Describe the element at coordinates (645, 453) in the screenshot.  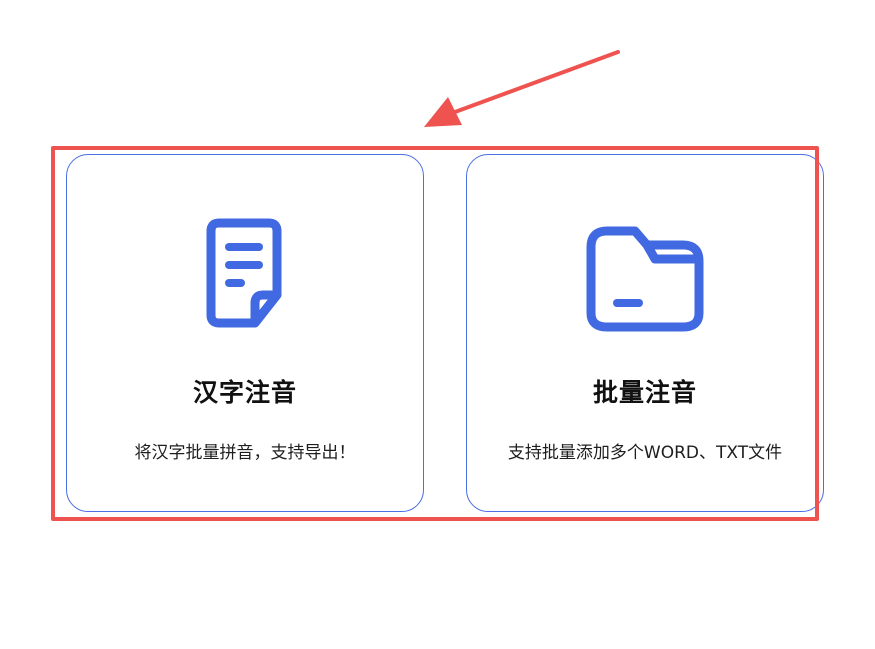
I see `card-description: 支持批量添加多个WORD、TXT文件` at that location.